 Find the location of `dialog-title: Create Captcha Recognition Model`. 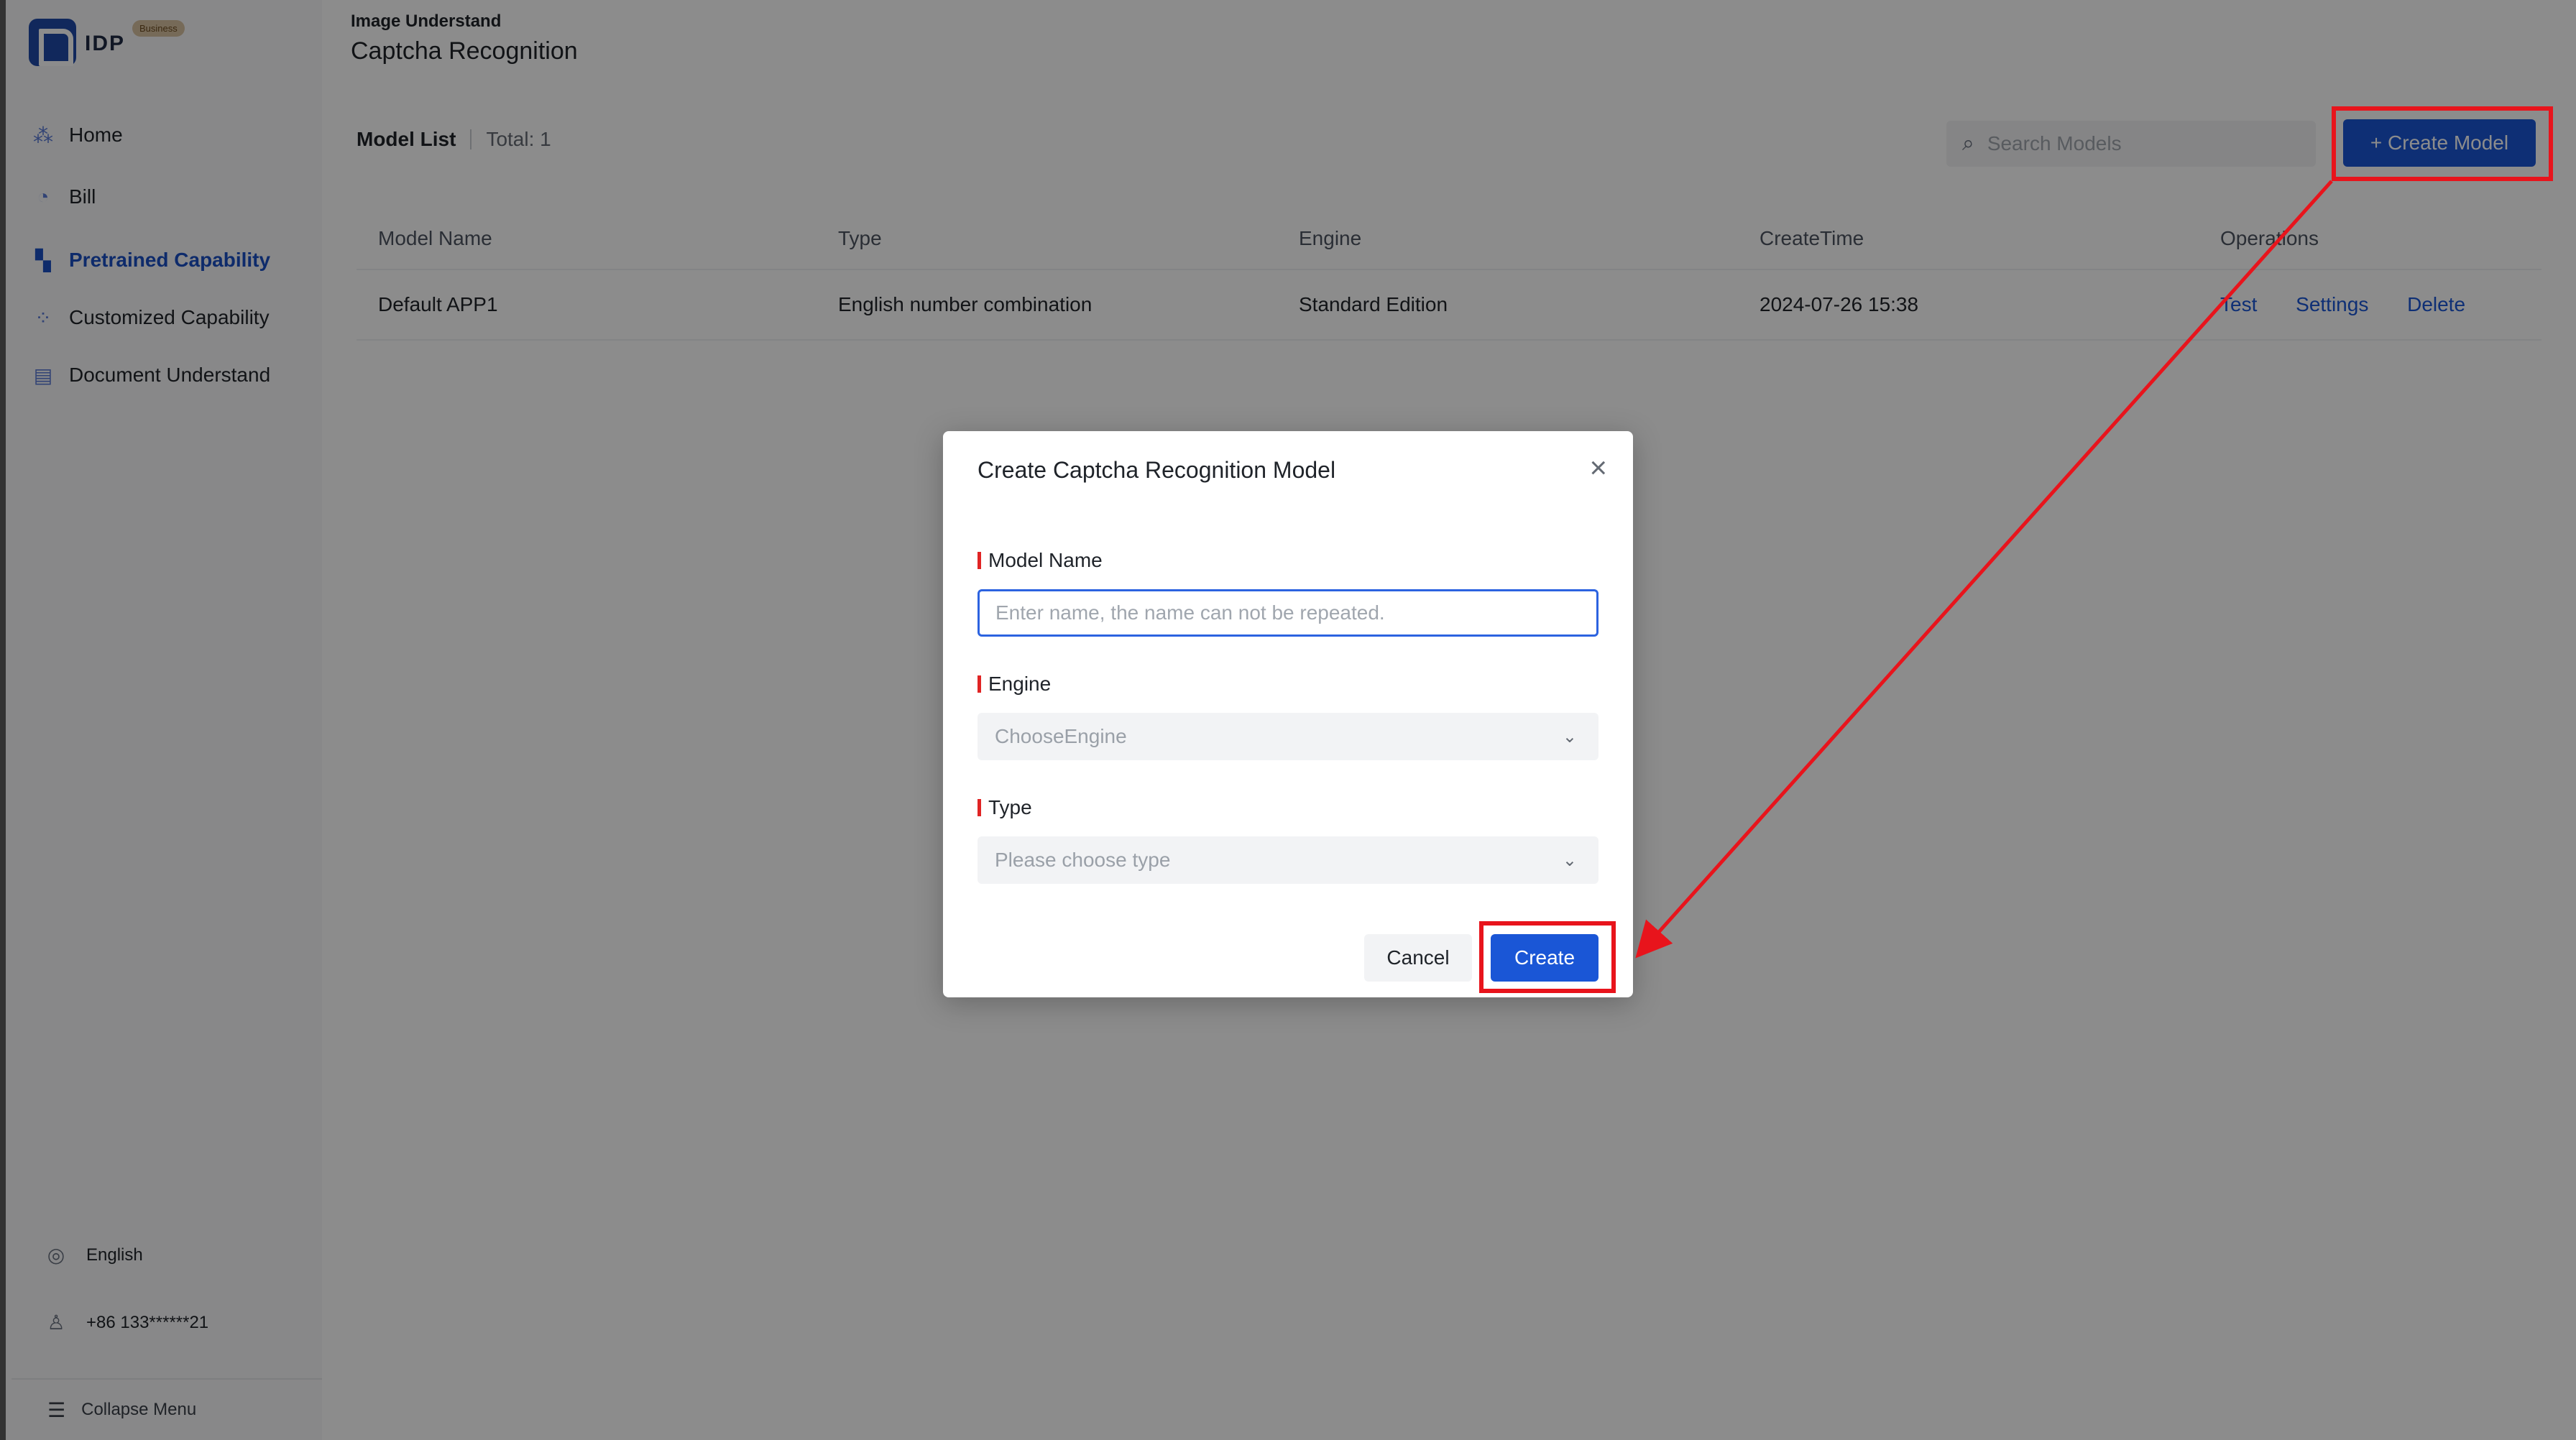

dialog-title: Create Captcha Recognition Model is located at coordinates (1157, 470).